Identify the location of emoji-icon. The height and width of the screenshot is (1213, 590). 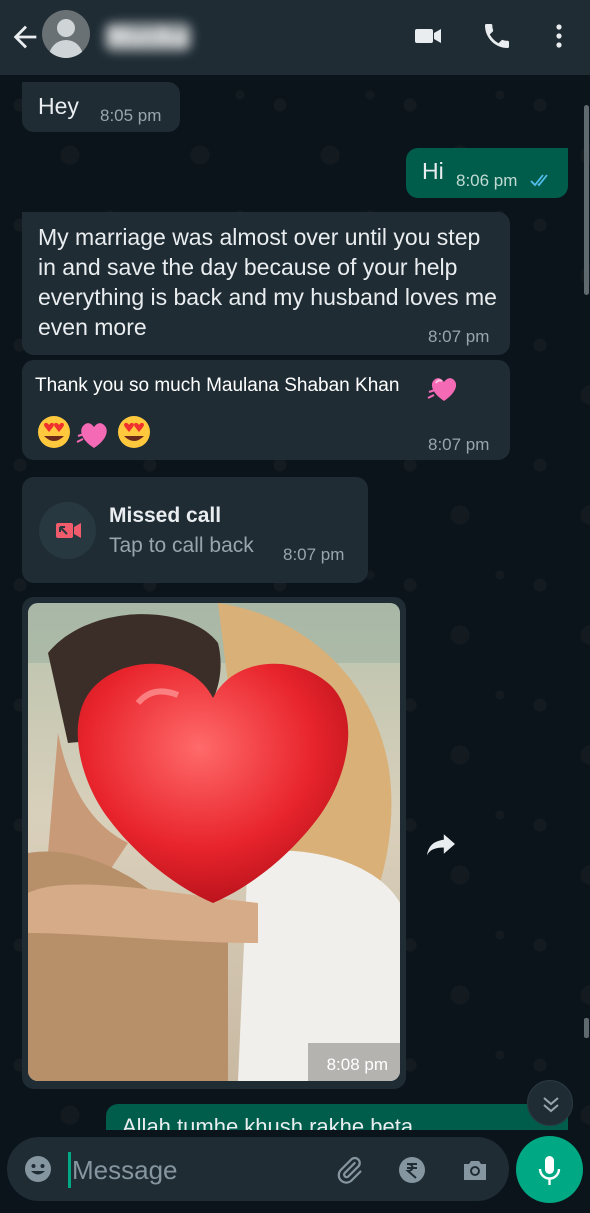
(38, 1169).